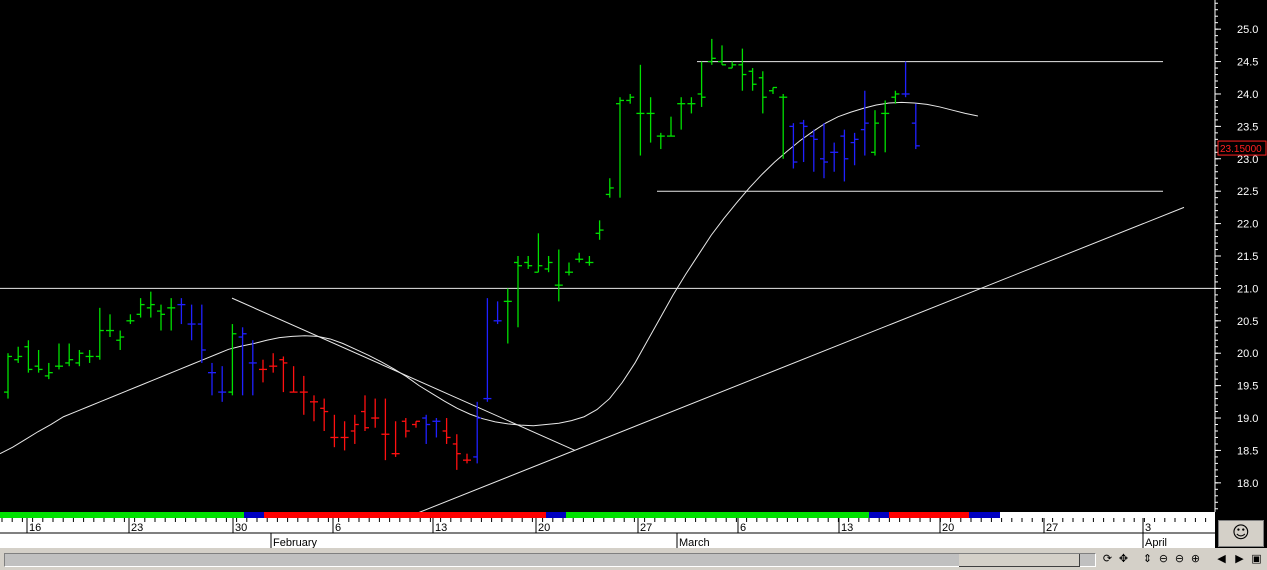 The height and width of the screenshot is (570, 1267). I want to click on last-price-label: 23.15000, so click(1241, 149).